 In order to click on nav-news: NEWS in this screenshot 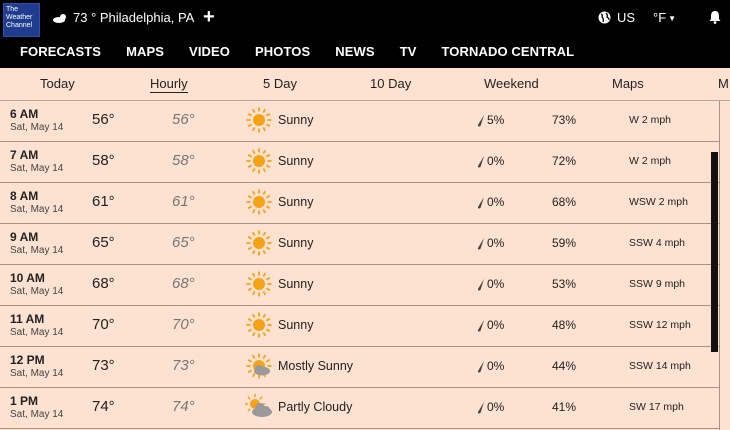, I will do `click(354, 51)`.